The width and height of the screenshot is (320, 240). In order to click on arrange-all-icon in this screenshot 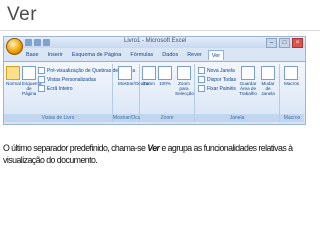, I will do `click(201, 79)`.